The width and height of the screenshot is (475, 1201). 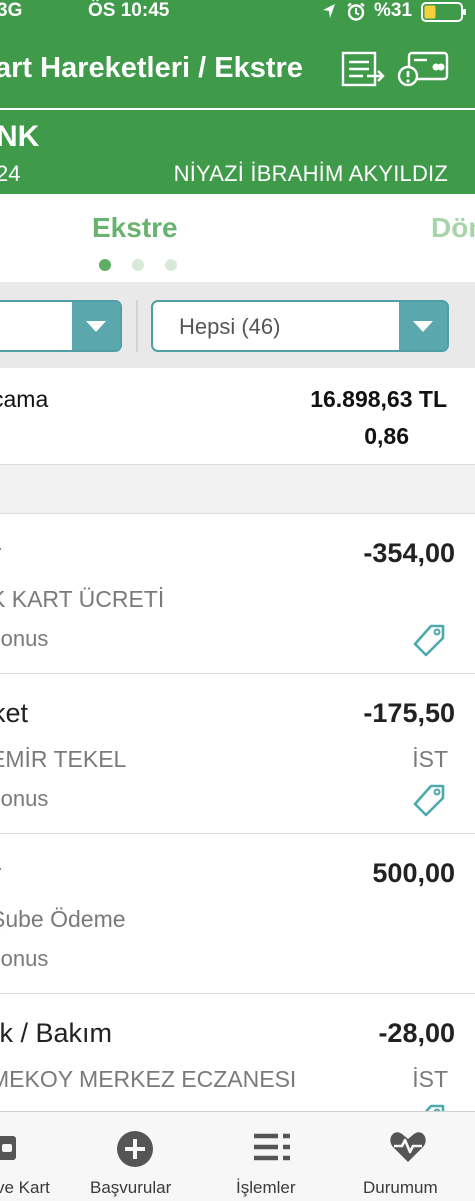 I want to click on type-select: Hepsi (46), so click(x=300, y=326).